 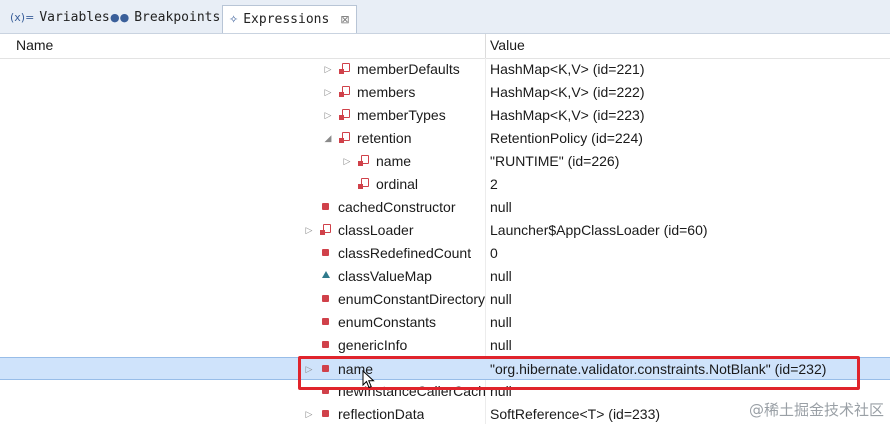 What do you see at coordinates (445, 184) in the screenshot?
I see `table-row: ordinal 2` at bounding box center [445, 184].